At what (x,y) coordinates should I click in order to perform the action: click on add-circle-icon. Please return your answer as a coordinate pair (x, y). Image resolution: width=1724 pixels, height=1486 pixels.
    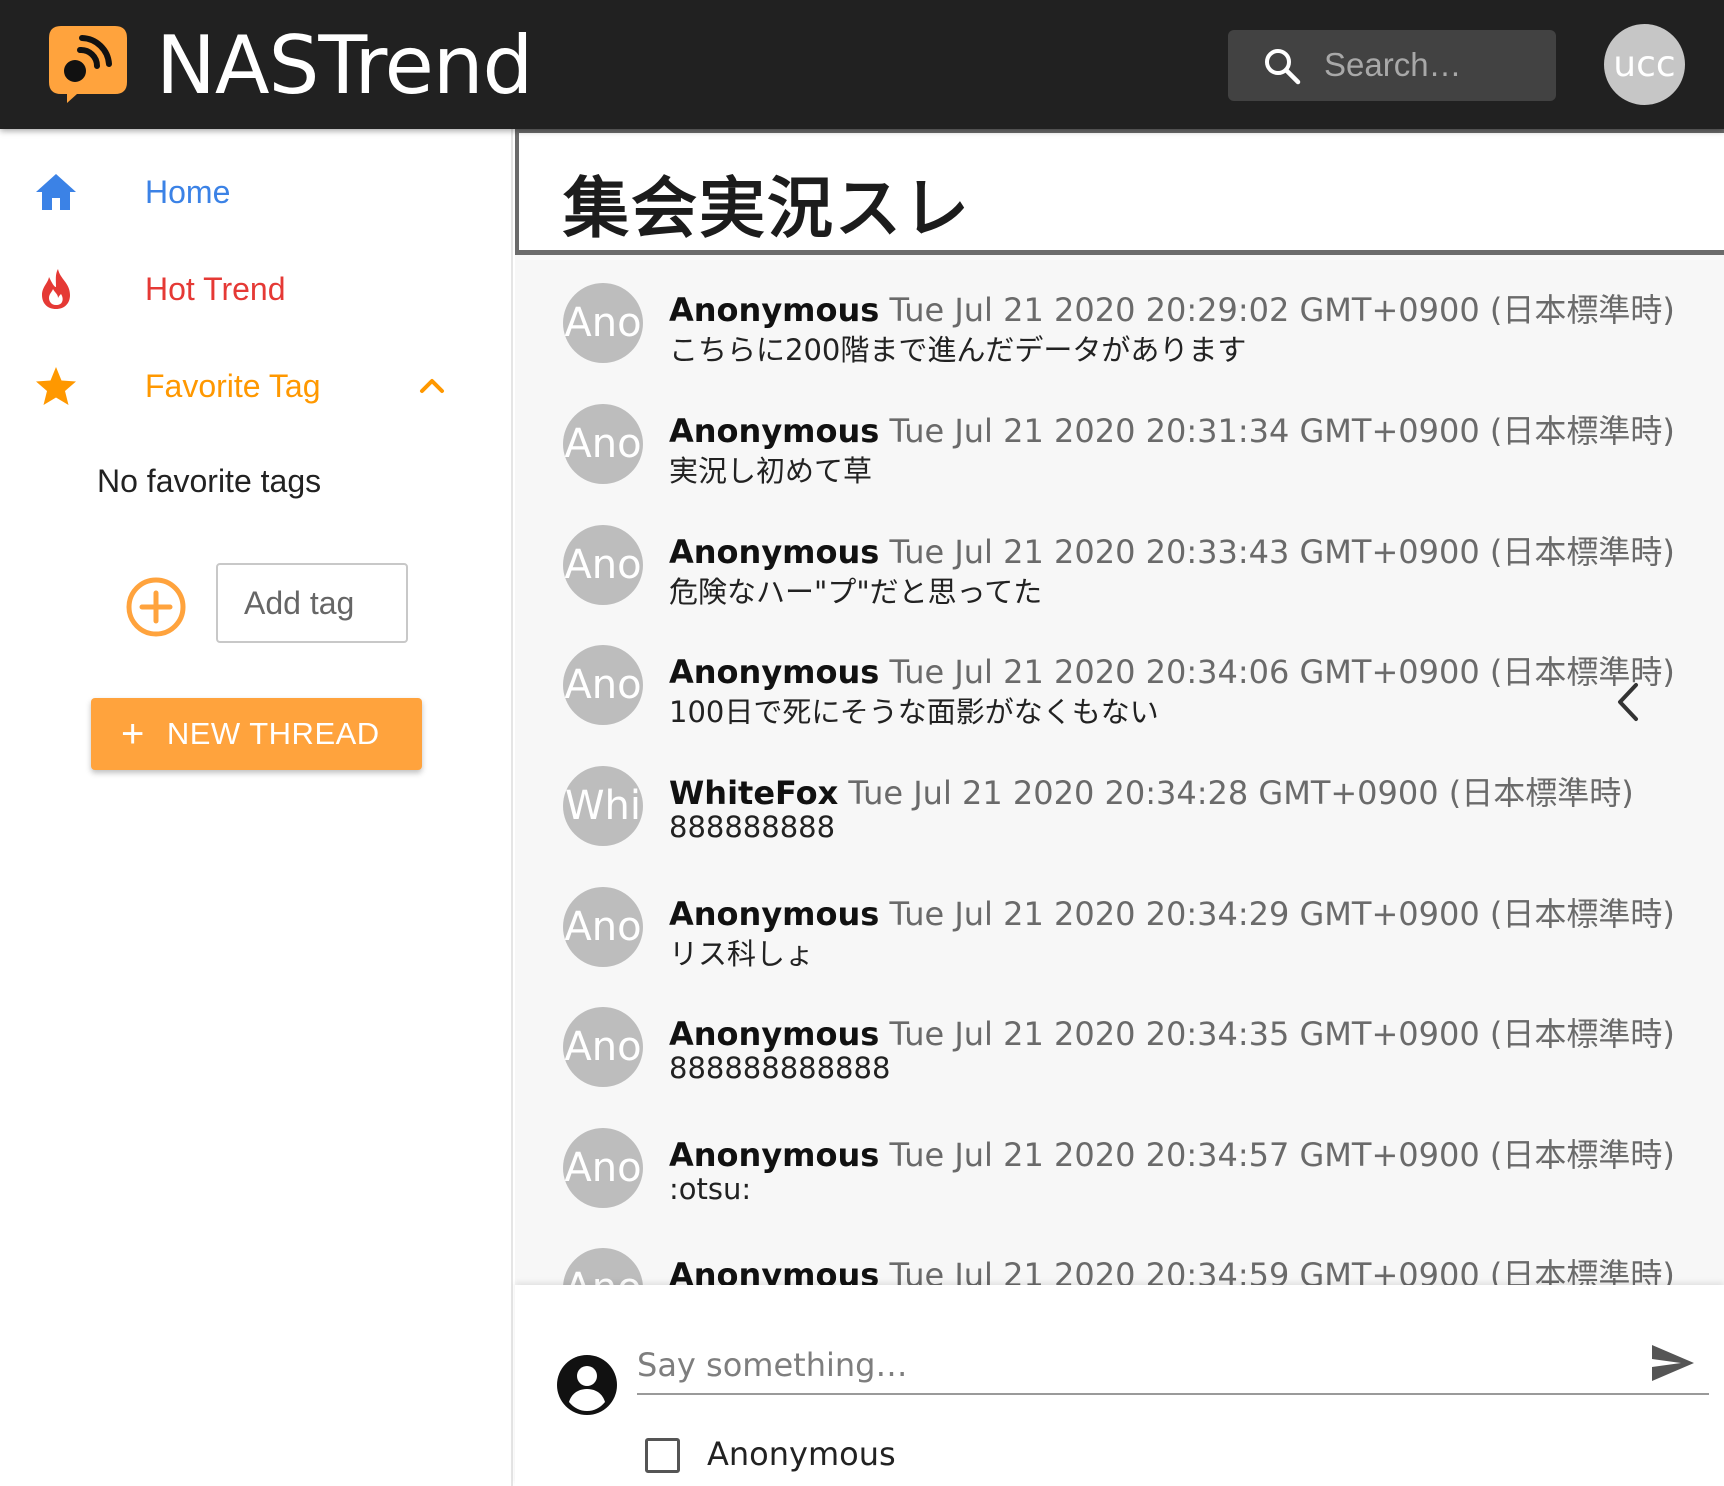
    Looking at the image, I should click on (156, 607).